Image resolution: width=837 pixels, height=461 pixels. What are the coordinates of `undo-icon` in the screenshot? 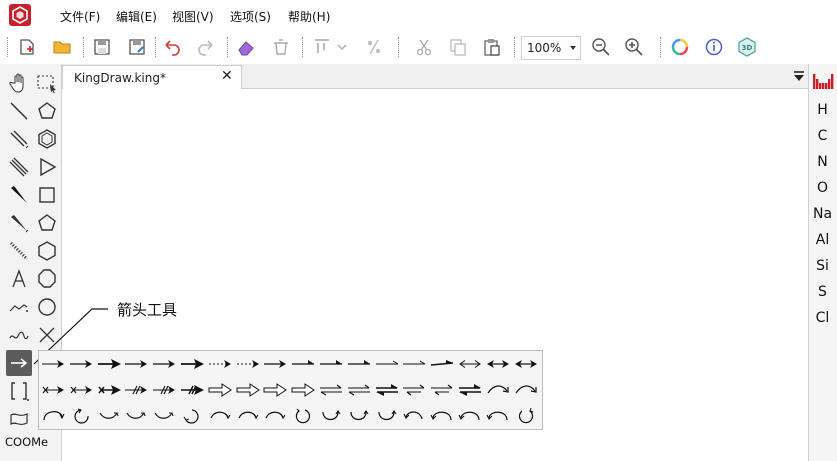 It's located at (172, 47).